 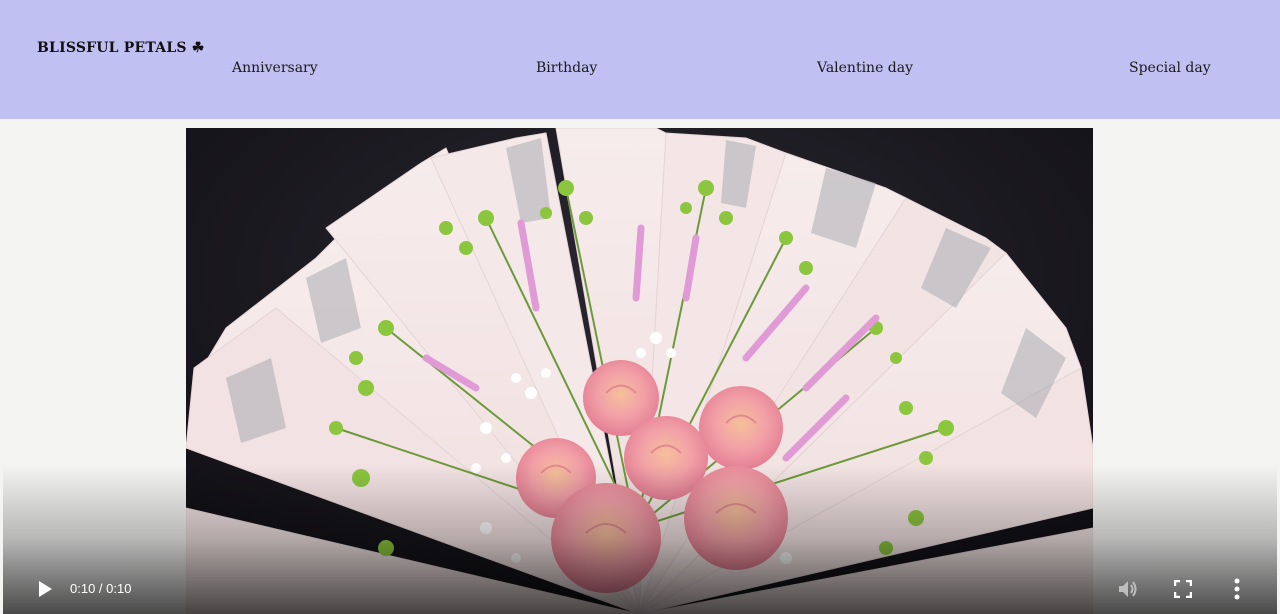 What do you see at coordinates (640, 590) in the screenshot?
I see `video-controls: 0:10 / 0:10` at bounding box center [640, 590].